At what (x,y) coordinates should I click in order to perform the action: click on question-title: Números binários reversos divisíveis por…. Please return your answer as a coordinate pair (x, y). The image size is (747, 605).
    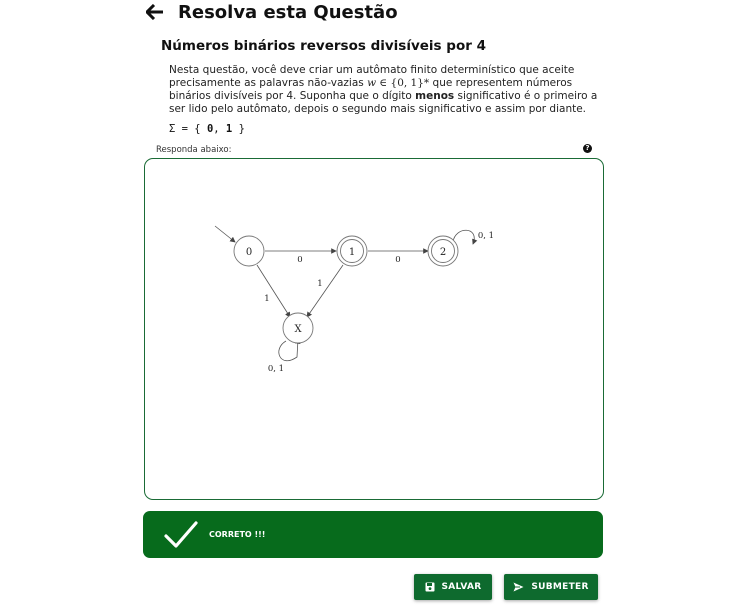
    Looking at the image, I should click on (323, 46).